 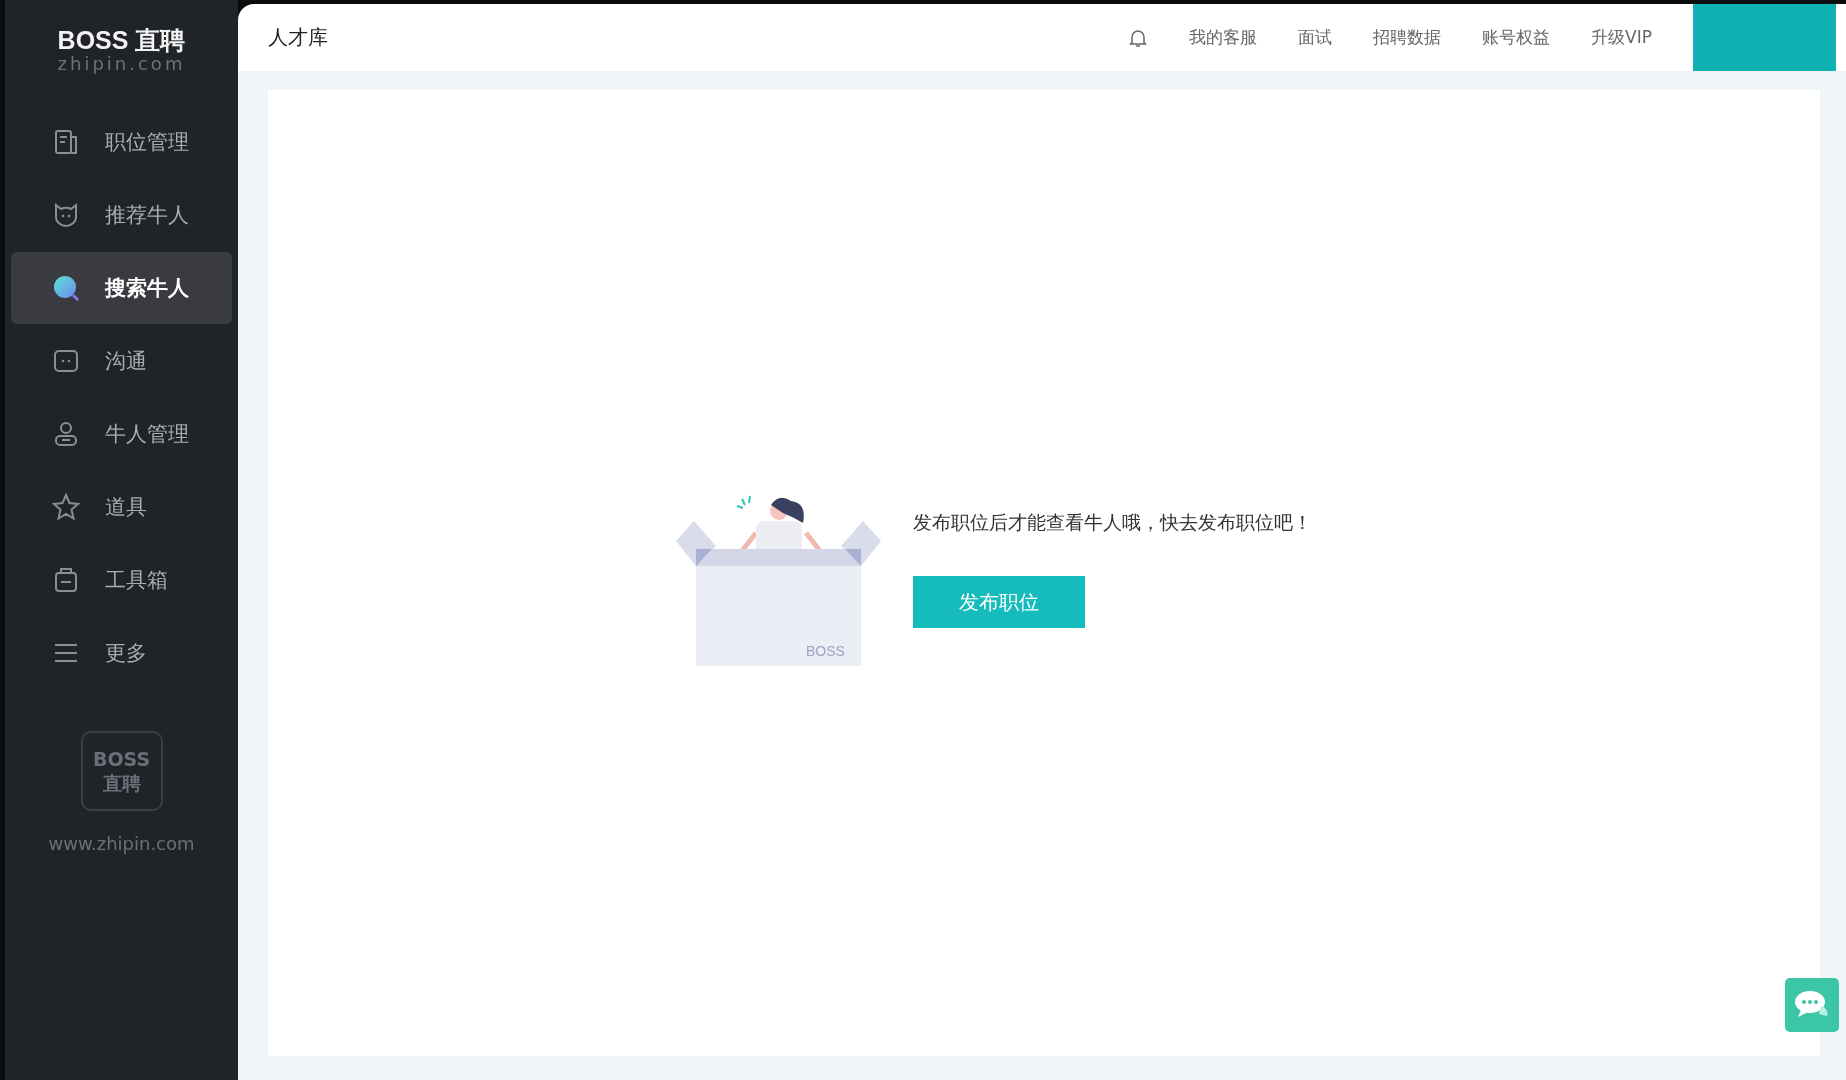 What do you see at coordinates (121, 434) in the screenshot?
I see `sidebar-item: 牛人管理` at bounding box center [121, 434].